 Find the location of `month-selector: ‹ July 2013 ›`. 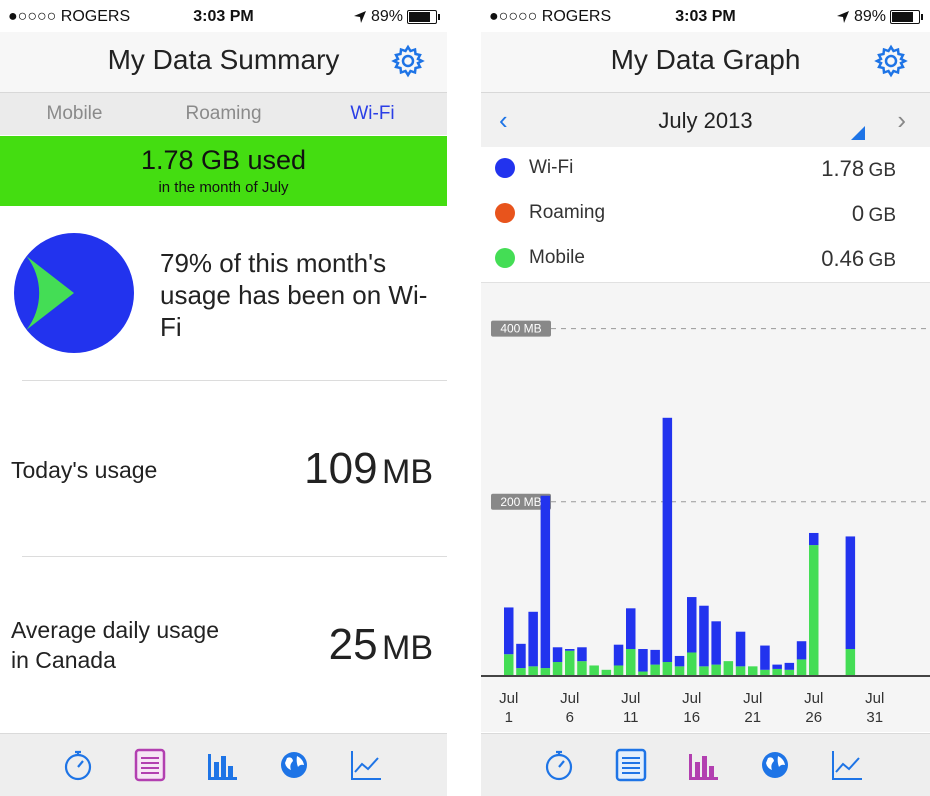

month-selector: ‹ July 2013 › is located at coordinates (705, 120).